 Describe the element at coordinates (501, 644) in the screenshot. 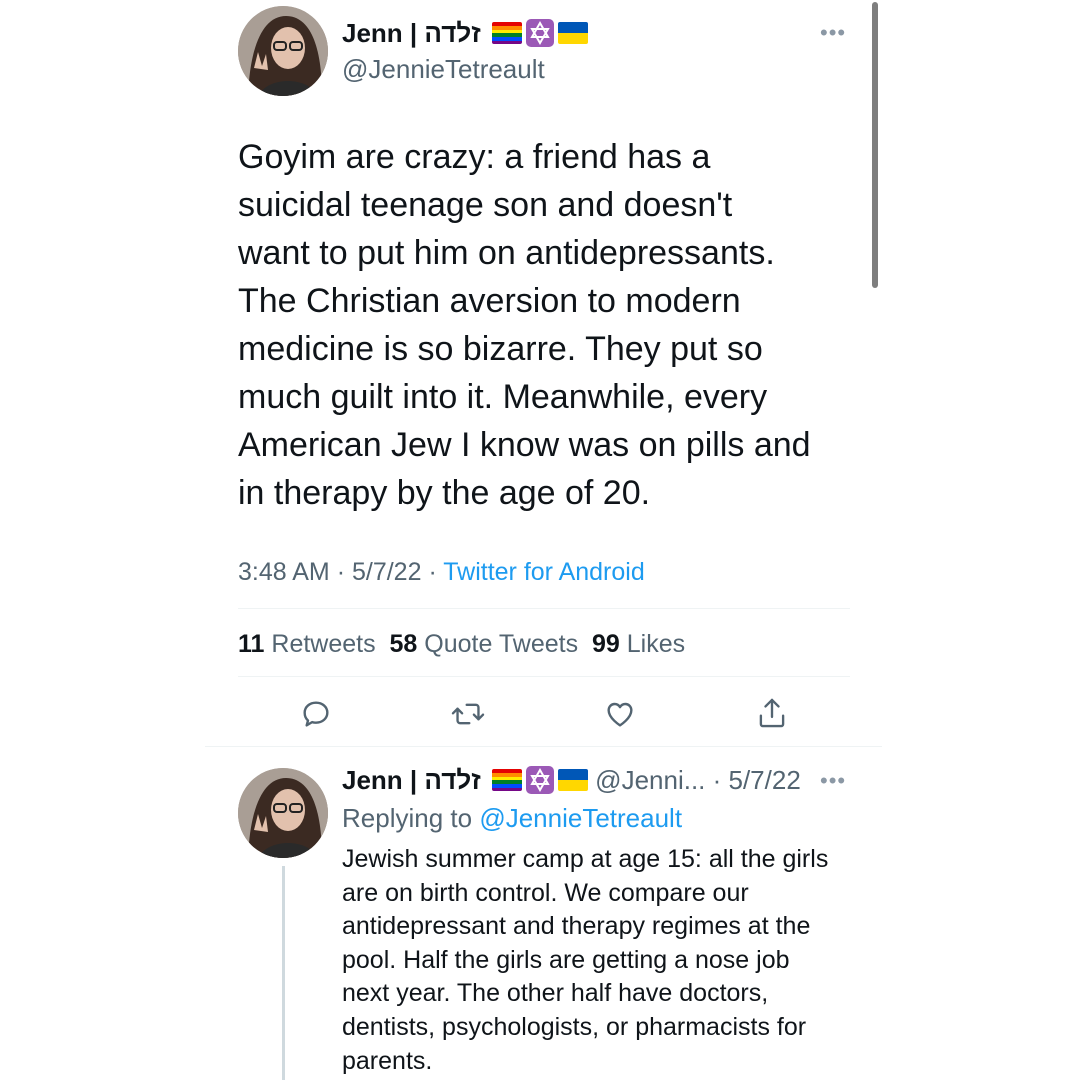

I see `quote-tweets-label: Quote Tweets` at that location.